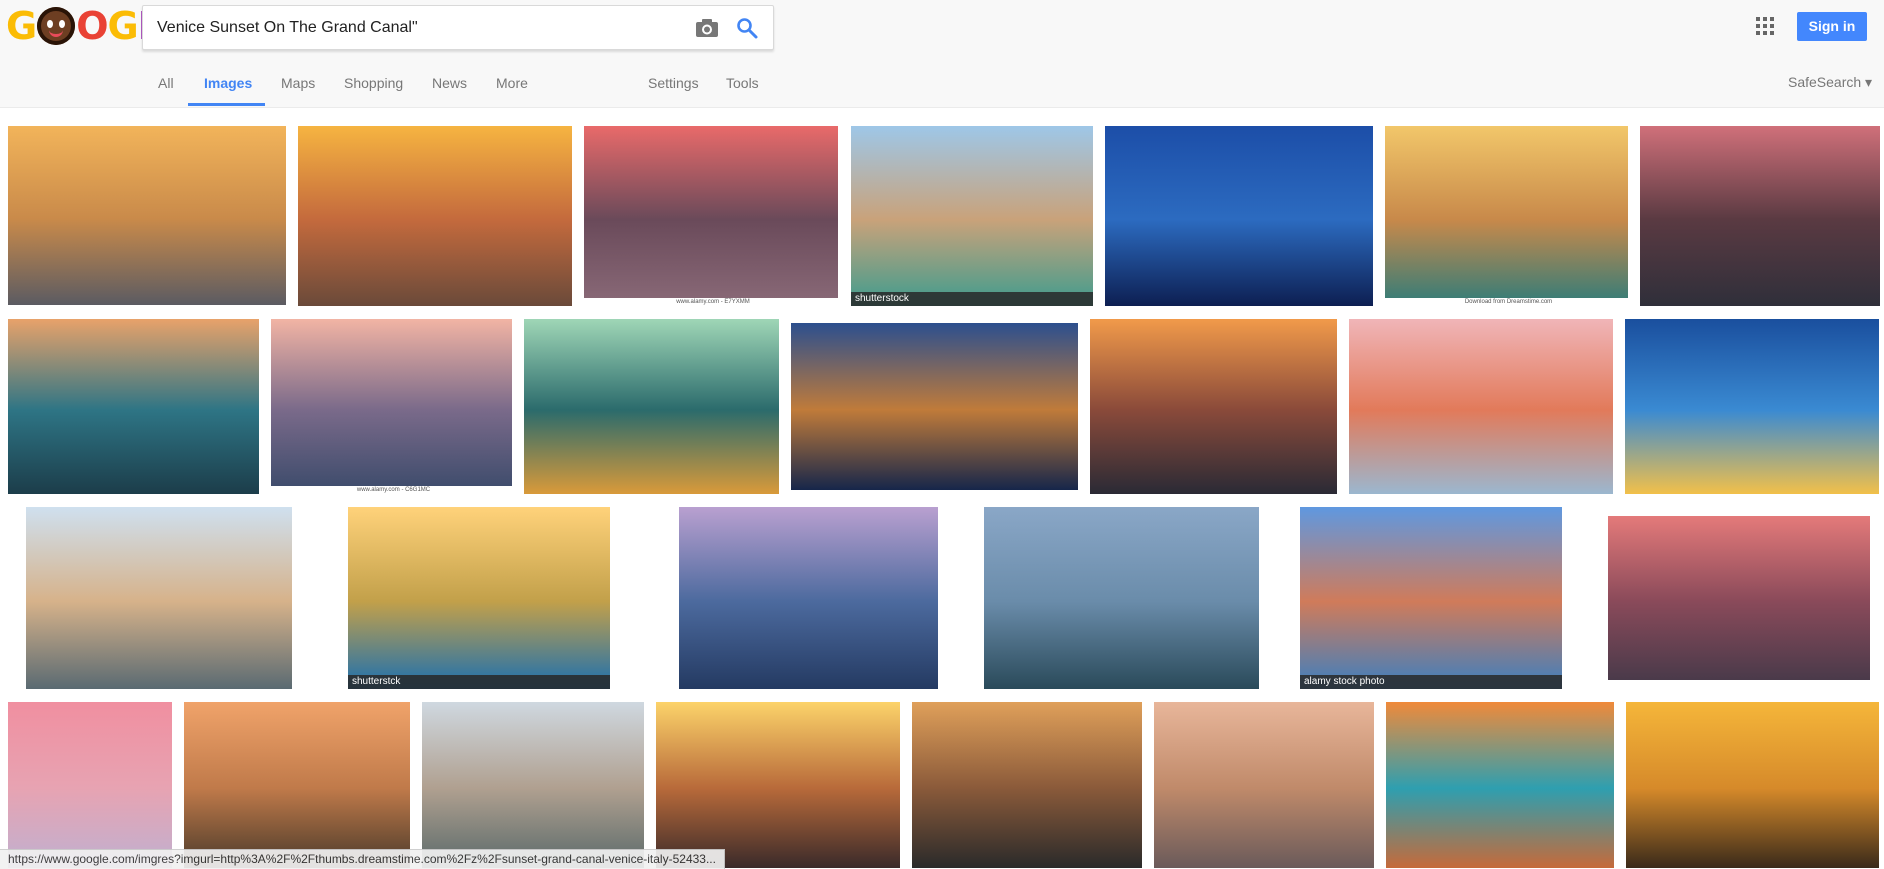 The width and height of the screenshot is (1884, 869). What do you see at coordinates (512, 83) in the screenshot?
I see `tab-more: More` at bounding box center [512, 83].